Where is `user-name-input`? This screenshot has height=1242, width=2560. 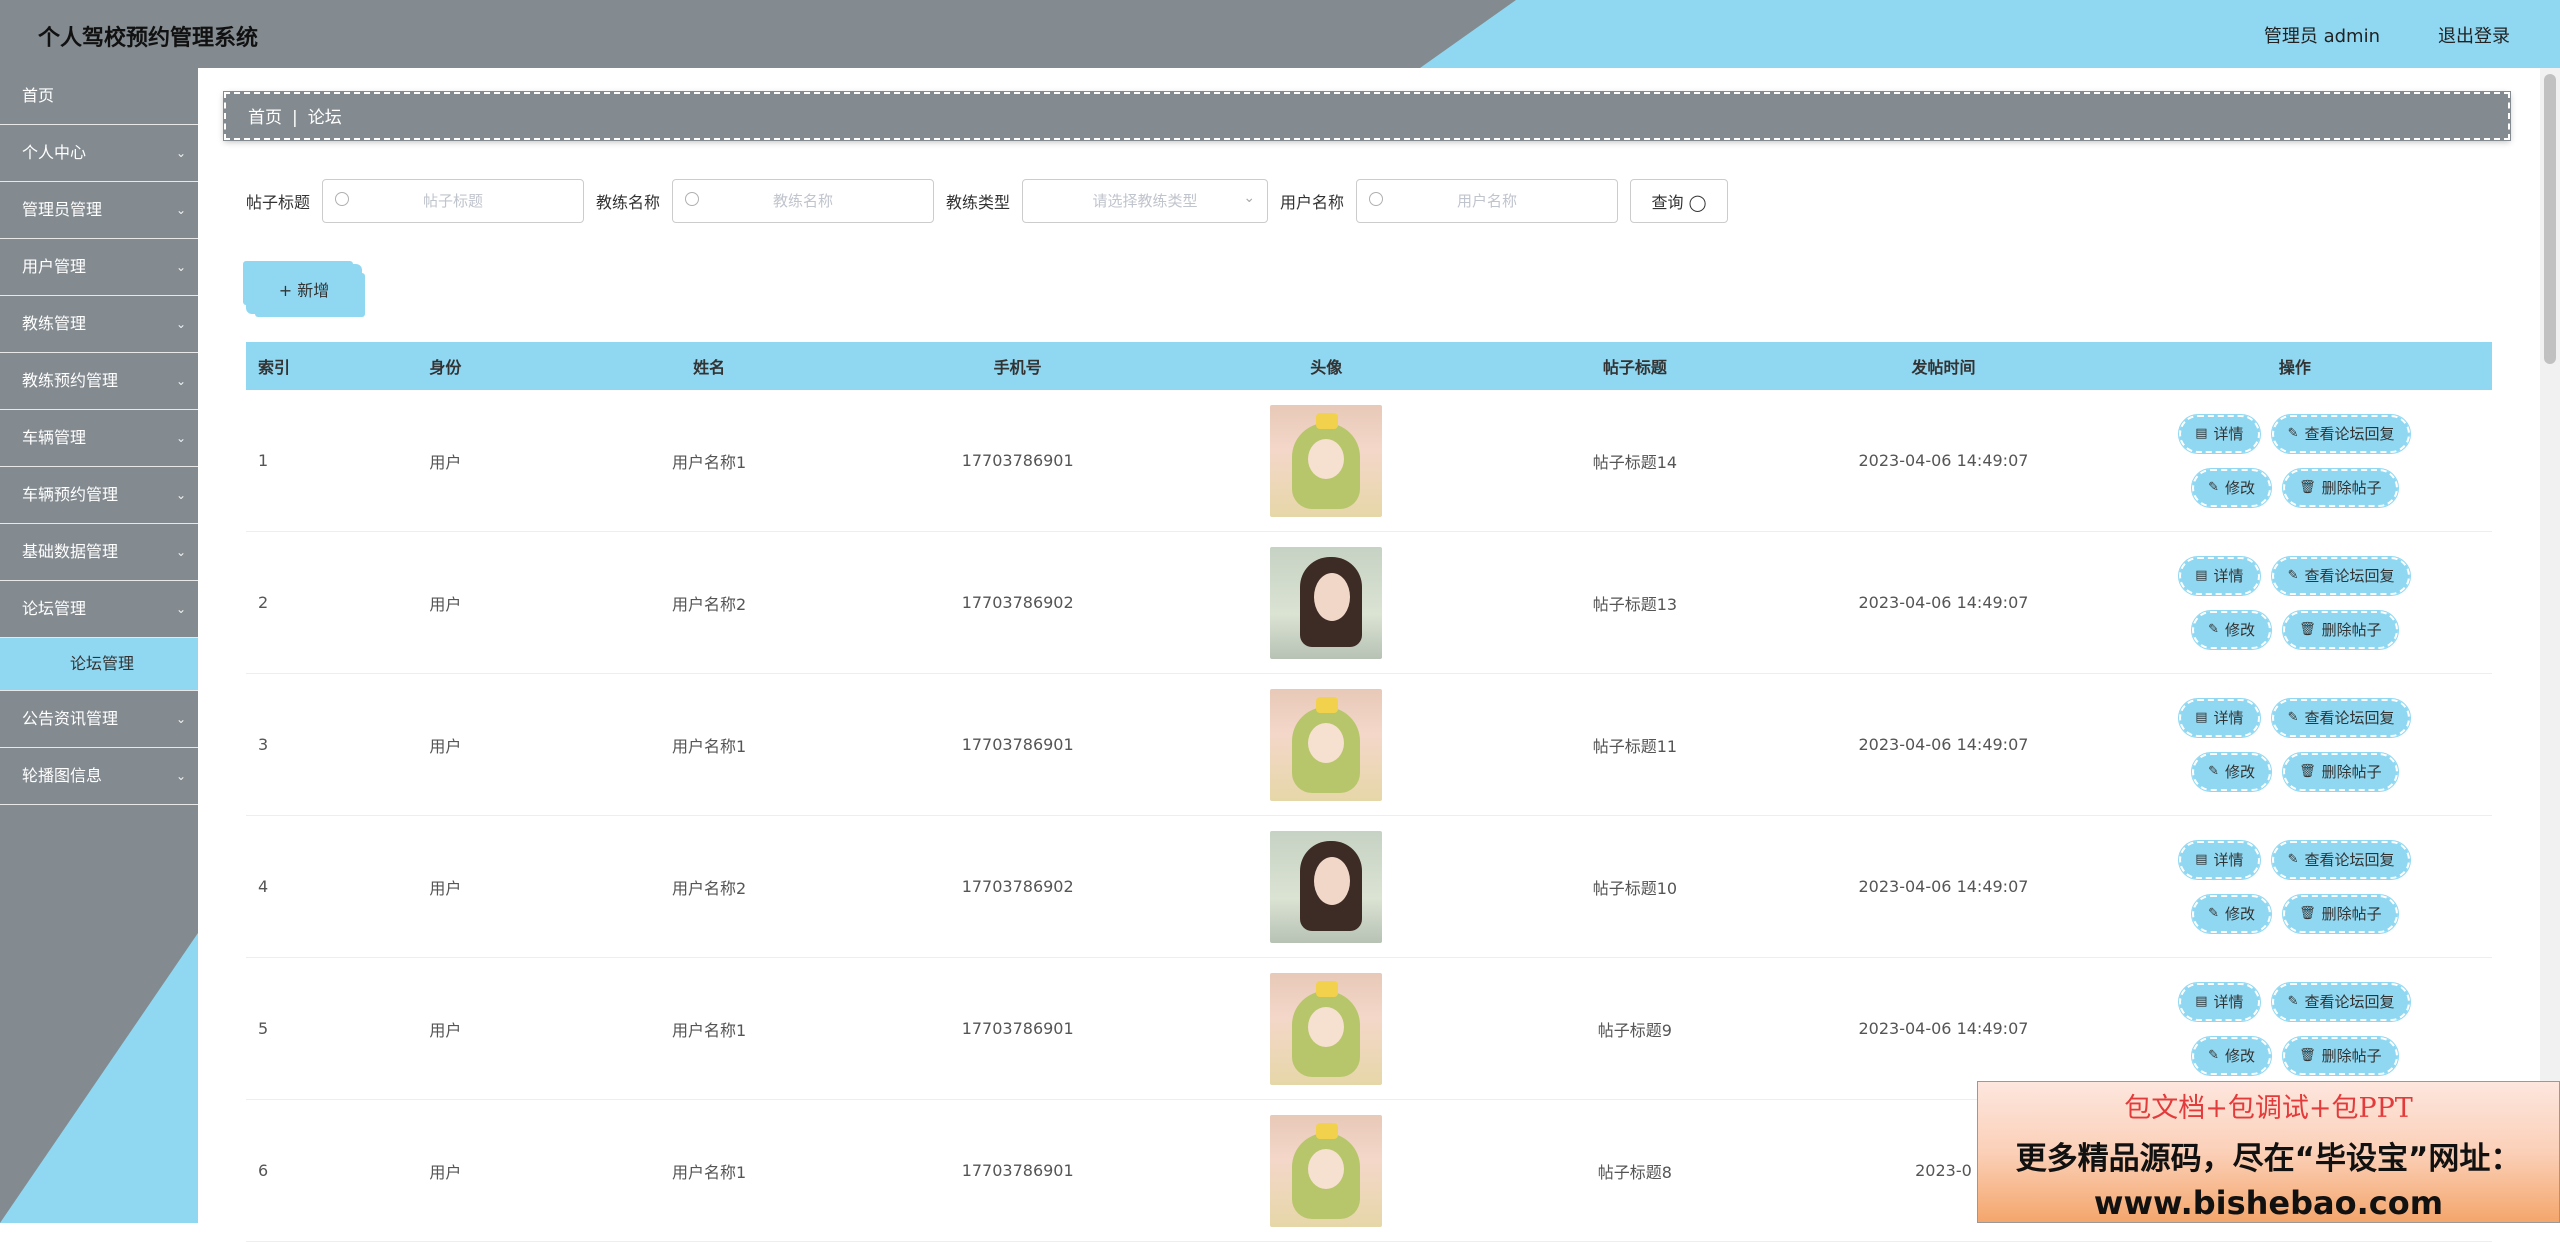
user-name-input is located at coordinates (1487, 201).